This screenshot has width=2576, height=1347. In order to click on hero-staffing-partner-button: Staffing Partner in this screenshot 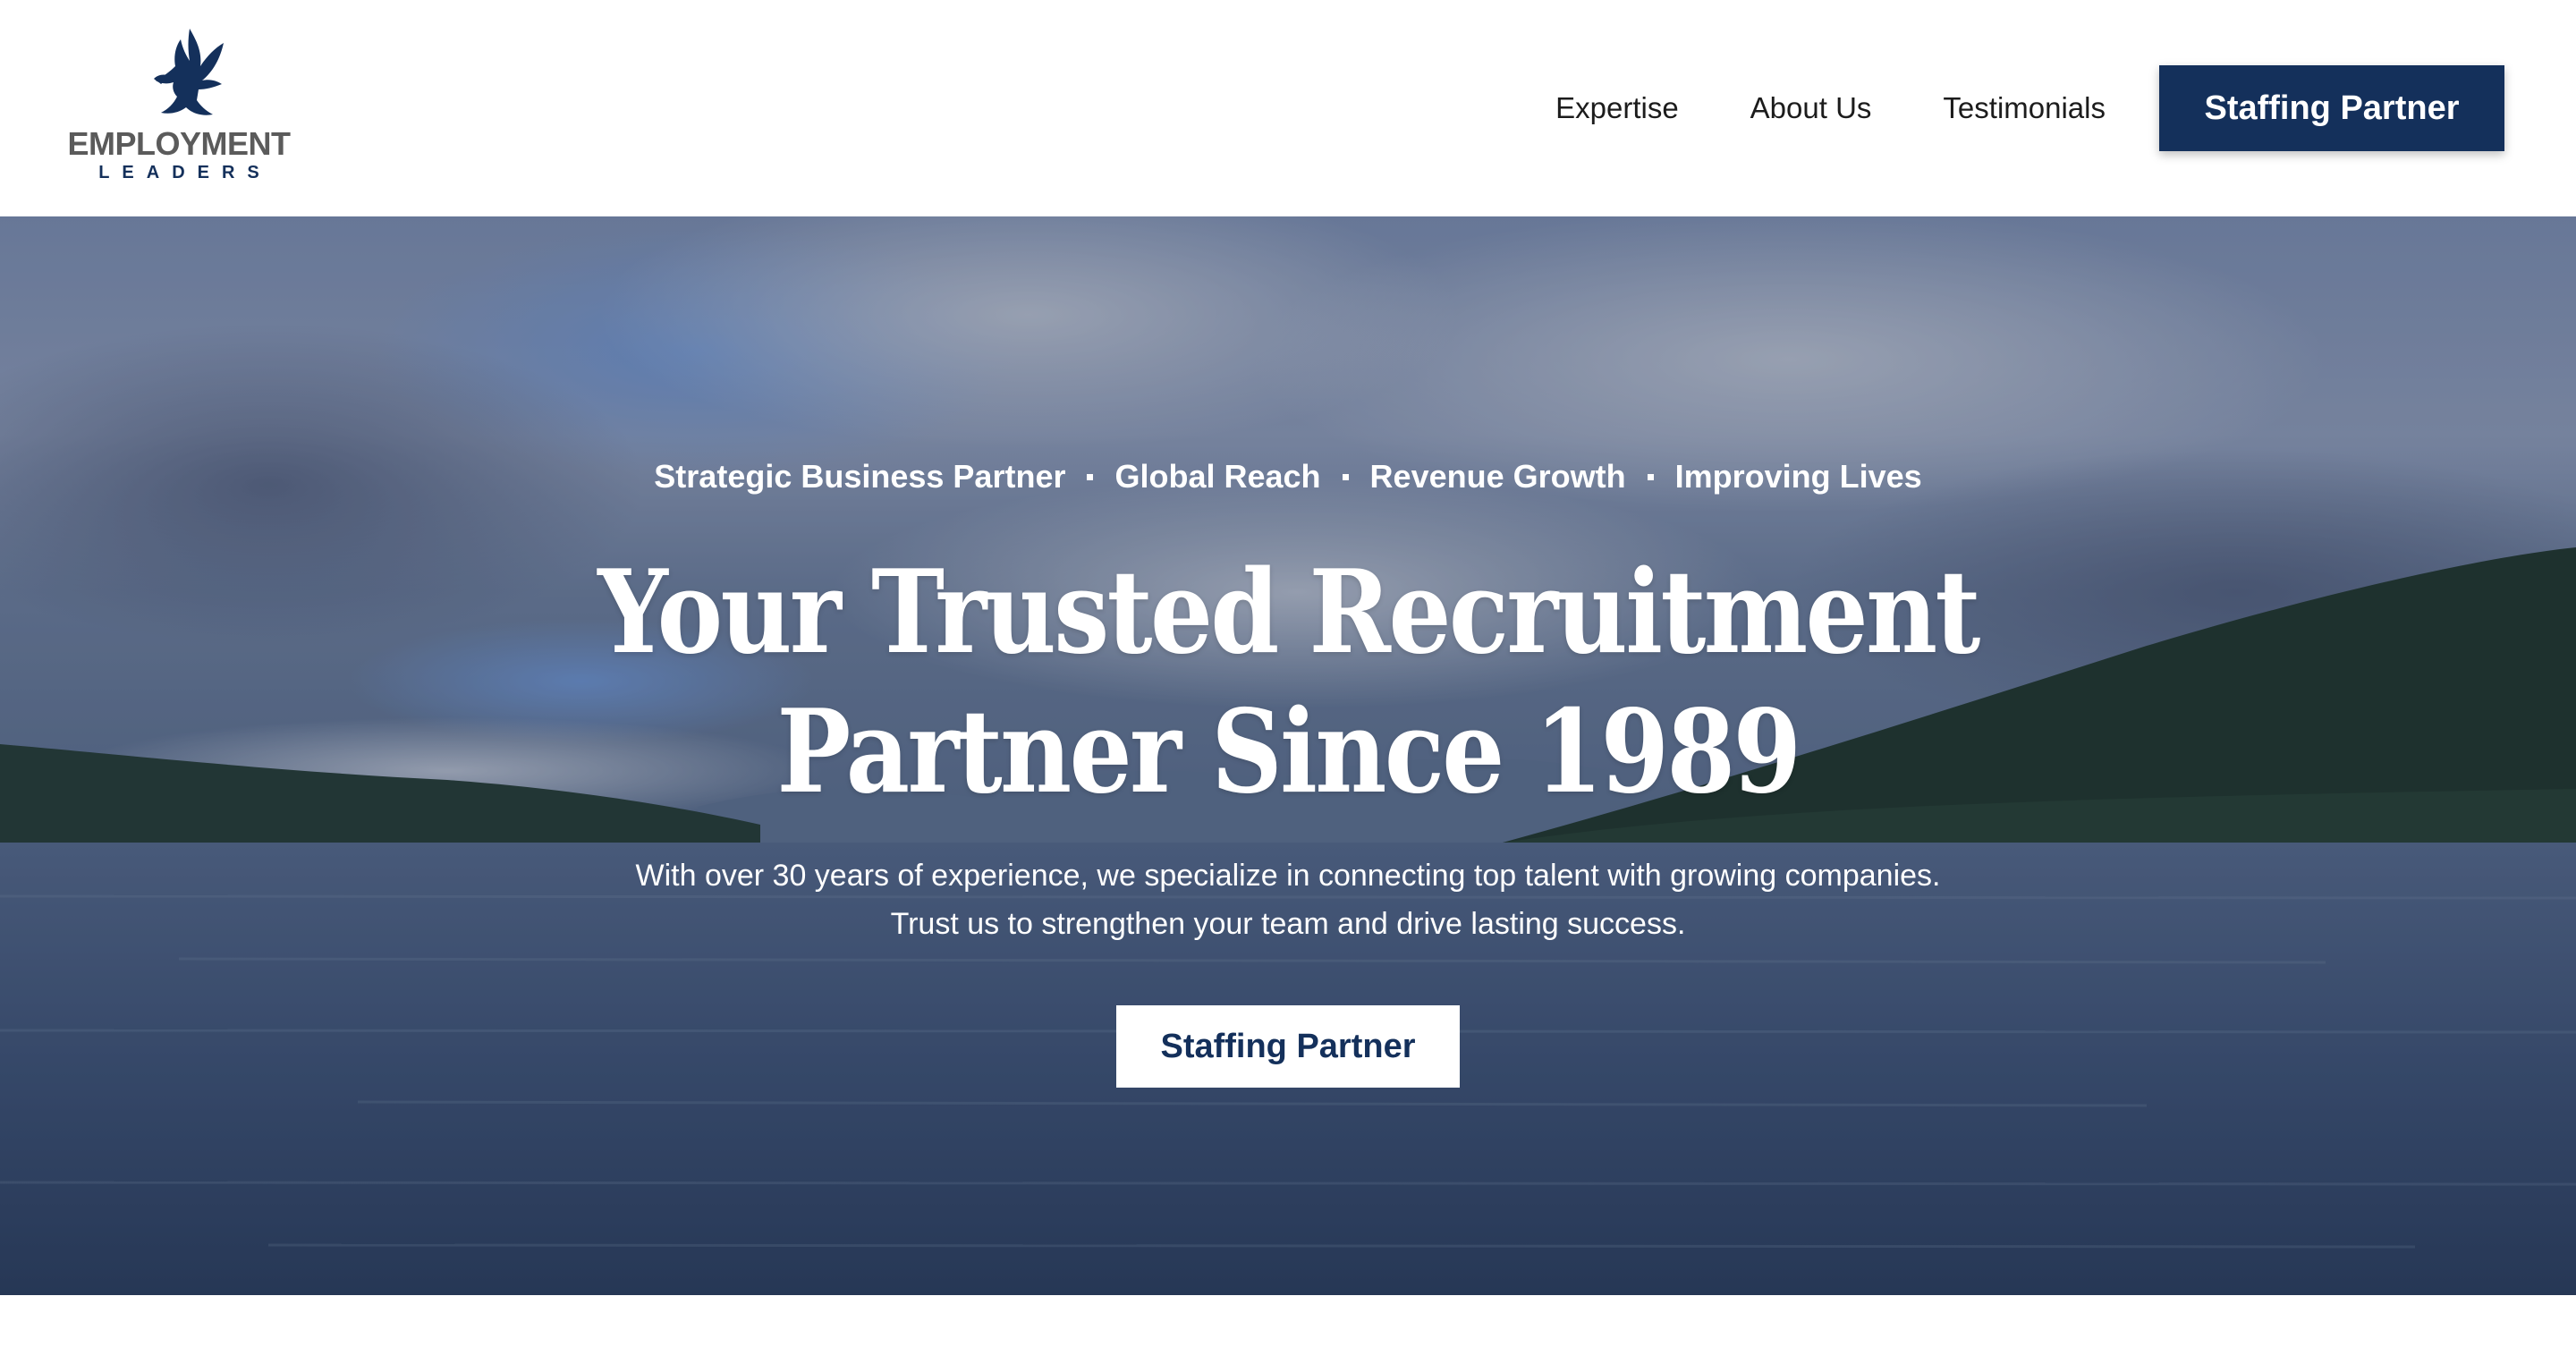, I will do `click(1288, 1046)`.